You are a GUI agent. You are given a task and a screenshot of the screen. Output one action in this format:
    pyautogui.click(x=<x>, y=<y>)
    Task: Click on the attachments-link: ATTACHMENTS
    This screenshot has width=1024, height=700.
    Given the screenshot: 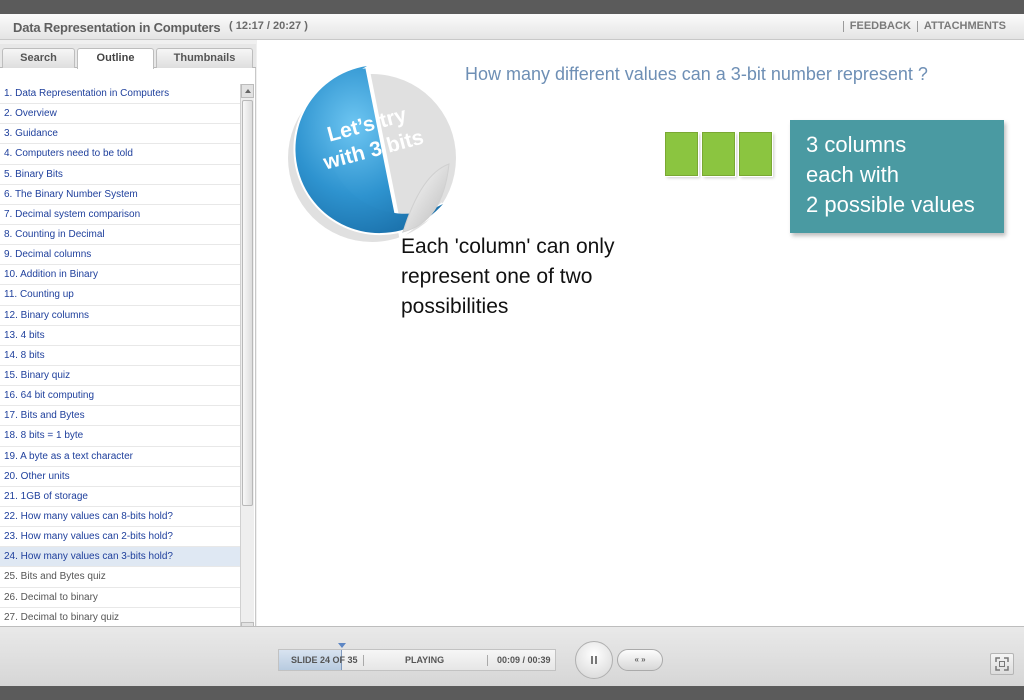 What is the action you would take?
    pyautogui.click(x=965, y=26)
    